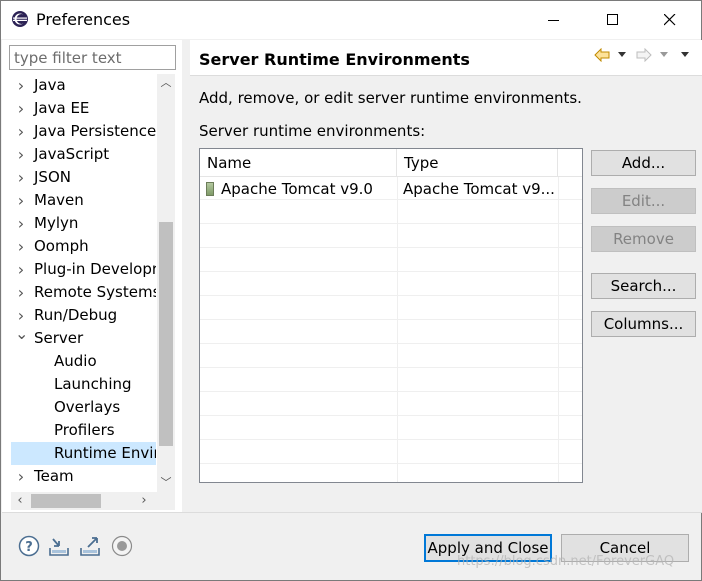  What do you see at coordinates (83, 361) in the screenshot?
I see `tree-item-audio: Audio` at bounding box center [83, 361].